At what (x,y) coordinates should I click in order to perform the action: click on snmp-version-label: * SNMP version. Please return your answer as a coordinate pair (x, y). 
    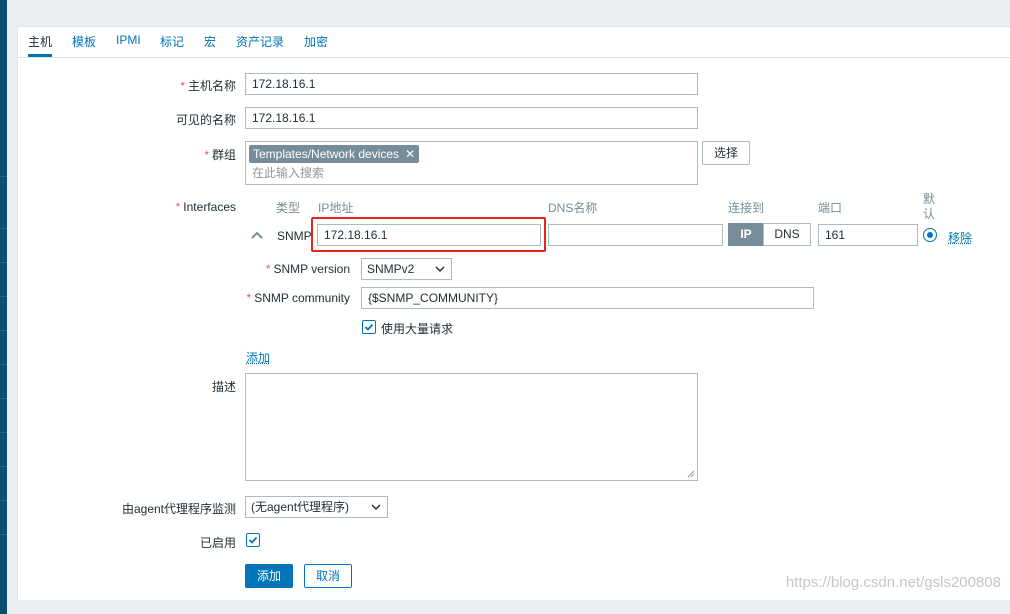
    Looking at the image, I should click on (240, 269).